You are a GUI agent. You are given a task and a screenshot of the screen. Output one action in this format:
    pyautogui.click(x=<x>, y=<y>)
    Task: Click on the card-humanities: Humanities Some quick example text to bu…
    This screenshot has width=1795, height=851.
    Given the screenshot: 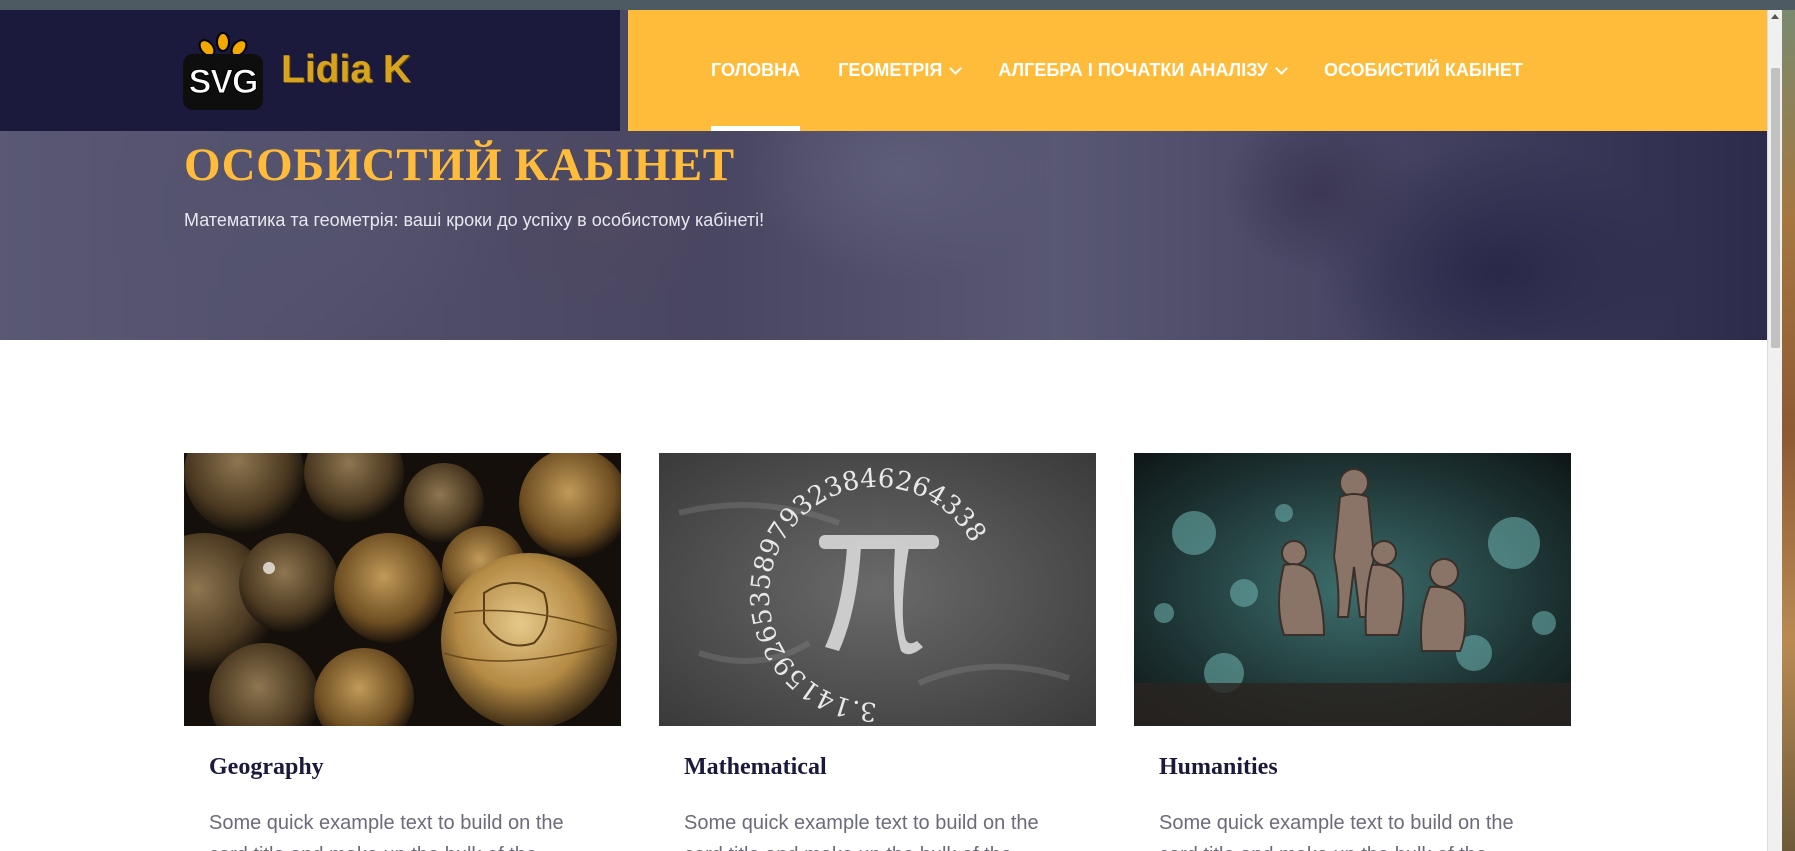 What is the action you would take?
    pyautogui.click(x=1352, y=652)
    